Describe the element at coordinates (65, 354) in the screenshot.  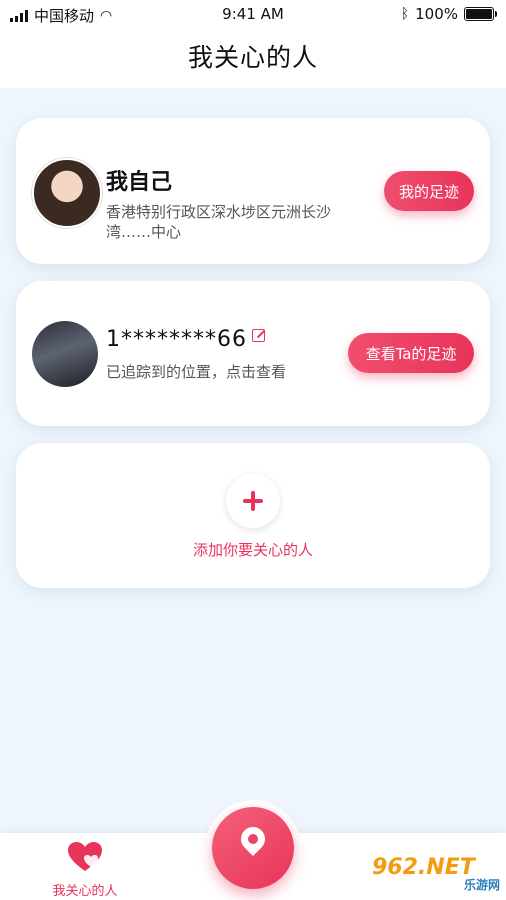
I see `contact-avatar` at that location.